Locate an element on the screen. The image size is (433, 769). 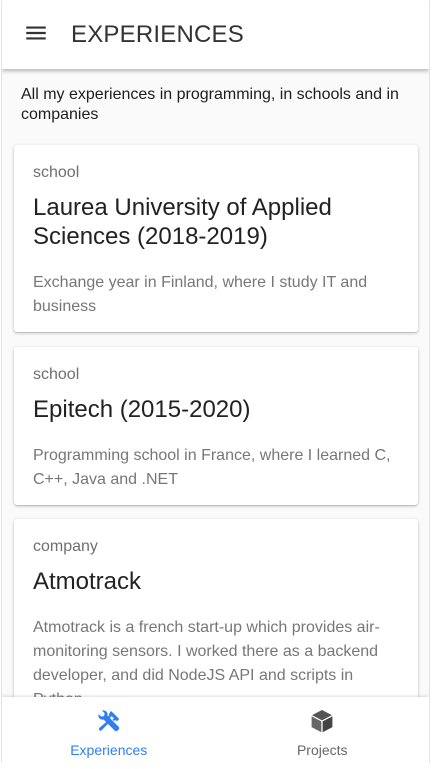
tools-icon is located at coordinates (109, 723).